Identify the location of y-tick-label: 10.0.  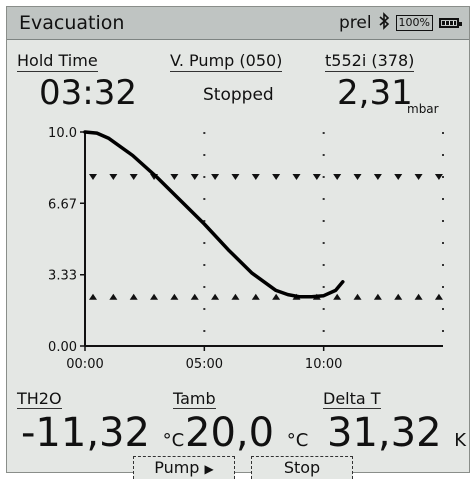
(62, 133).